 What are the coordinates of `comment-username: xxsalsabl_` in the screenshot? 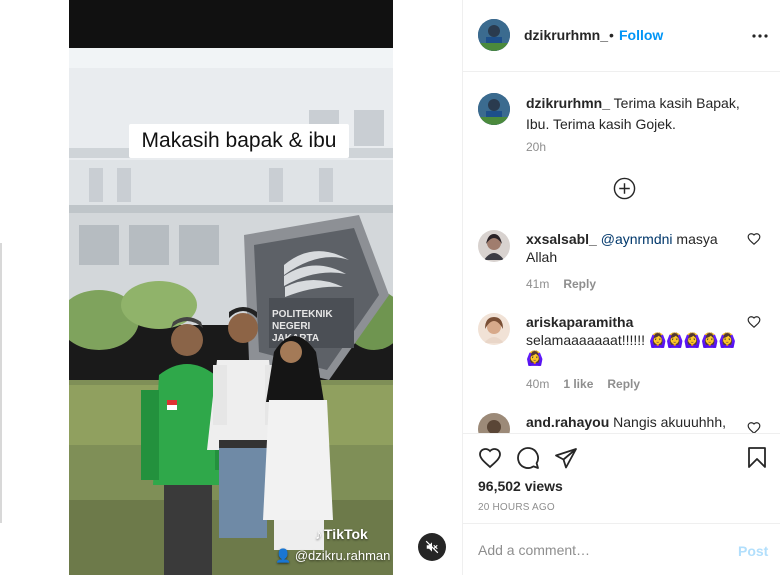 It's located at (561, 239).